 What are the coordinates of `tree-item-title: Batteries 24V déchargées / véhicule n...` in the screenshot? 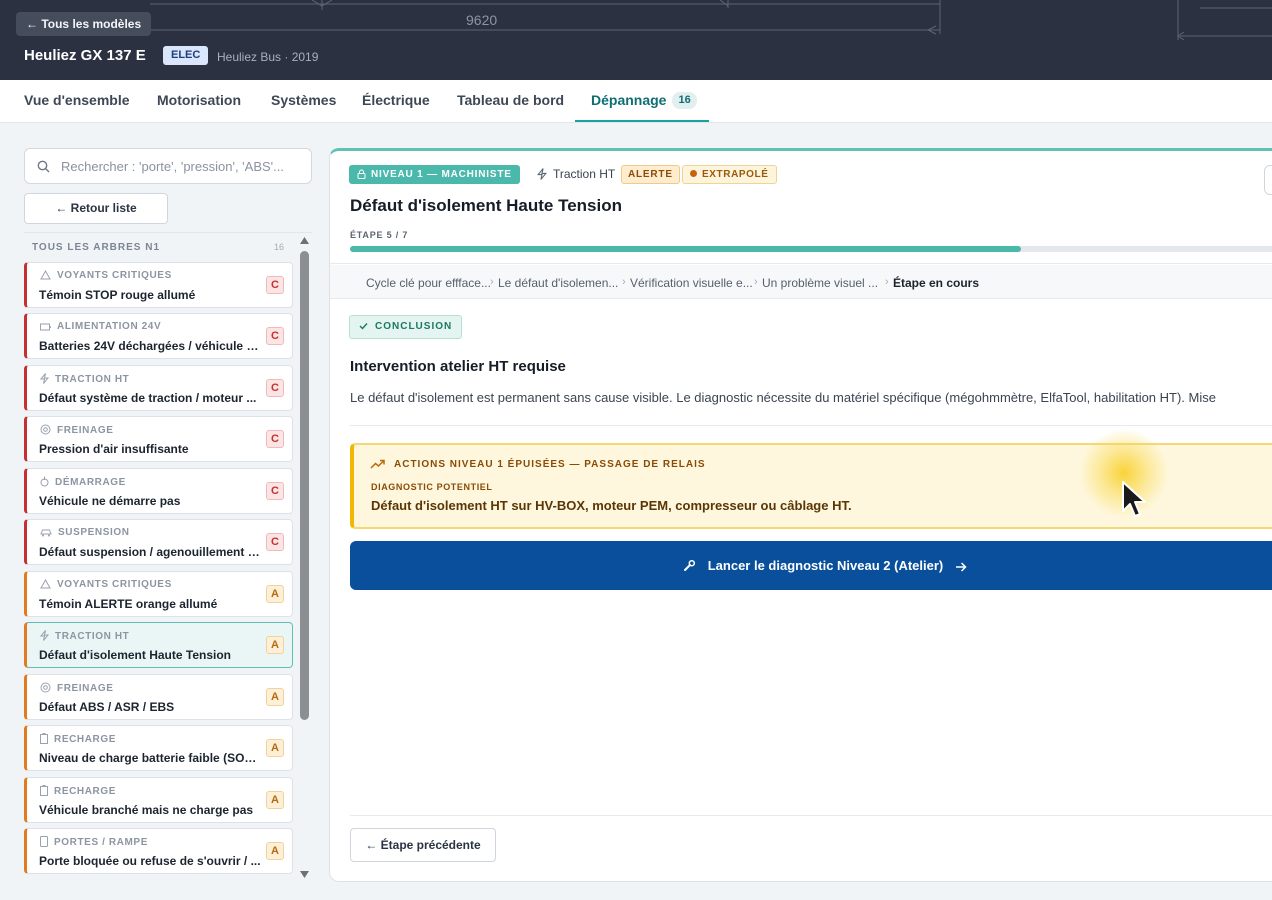 It's located at (150, 346).